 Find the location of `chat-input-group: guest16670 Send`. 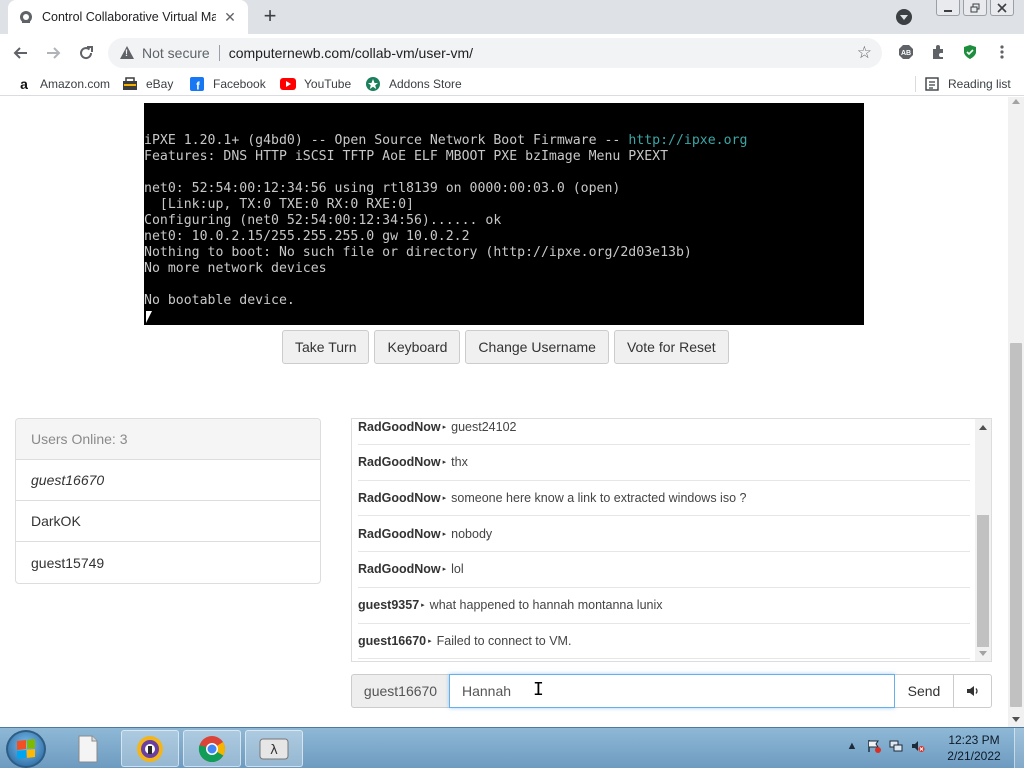

chat-input-group: guest16670 Send is located at coordinates (671, 691).